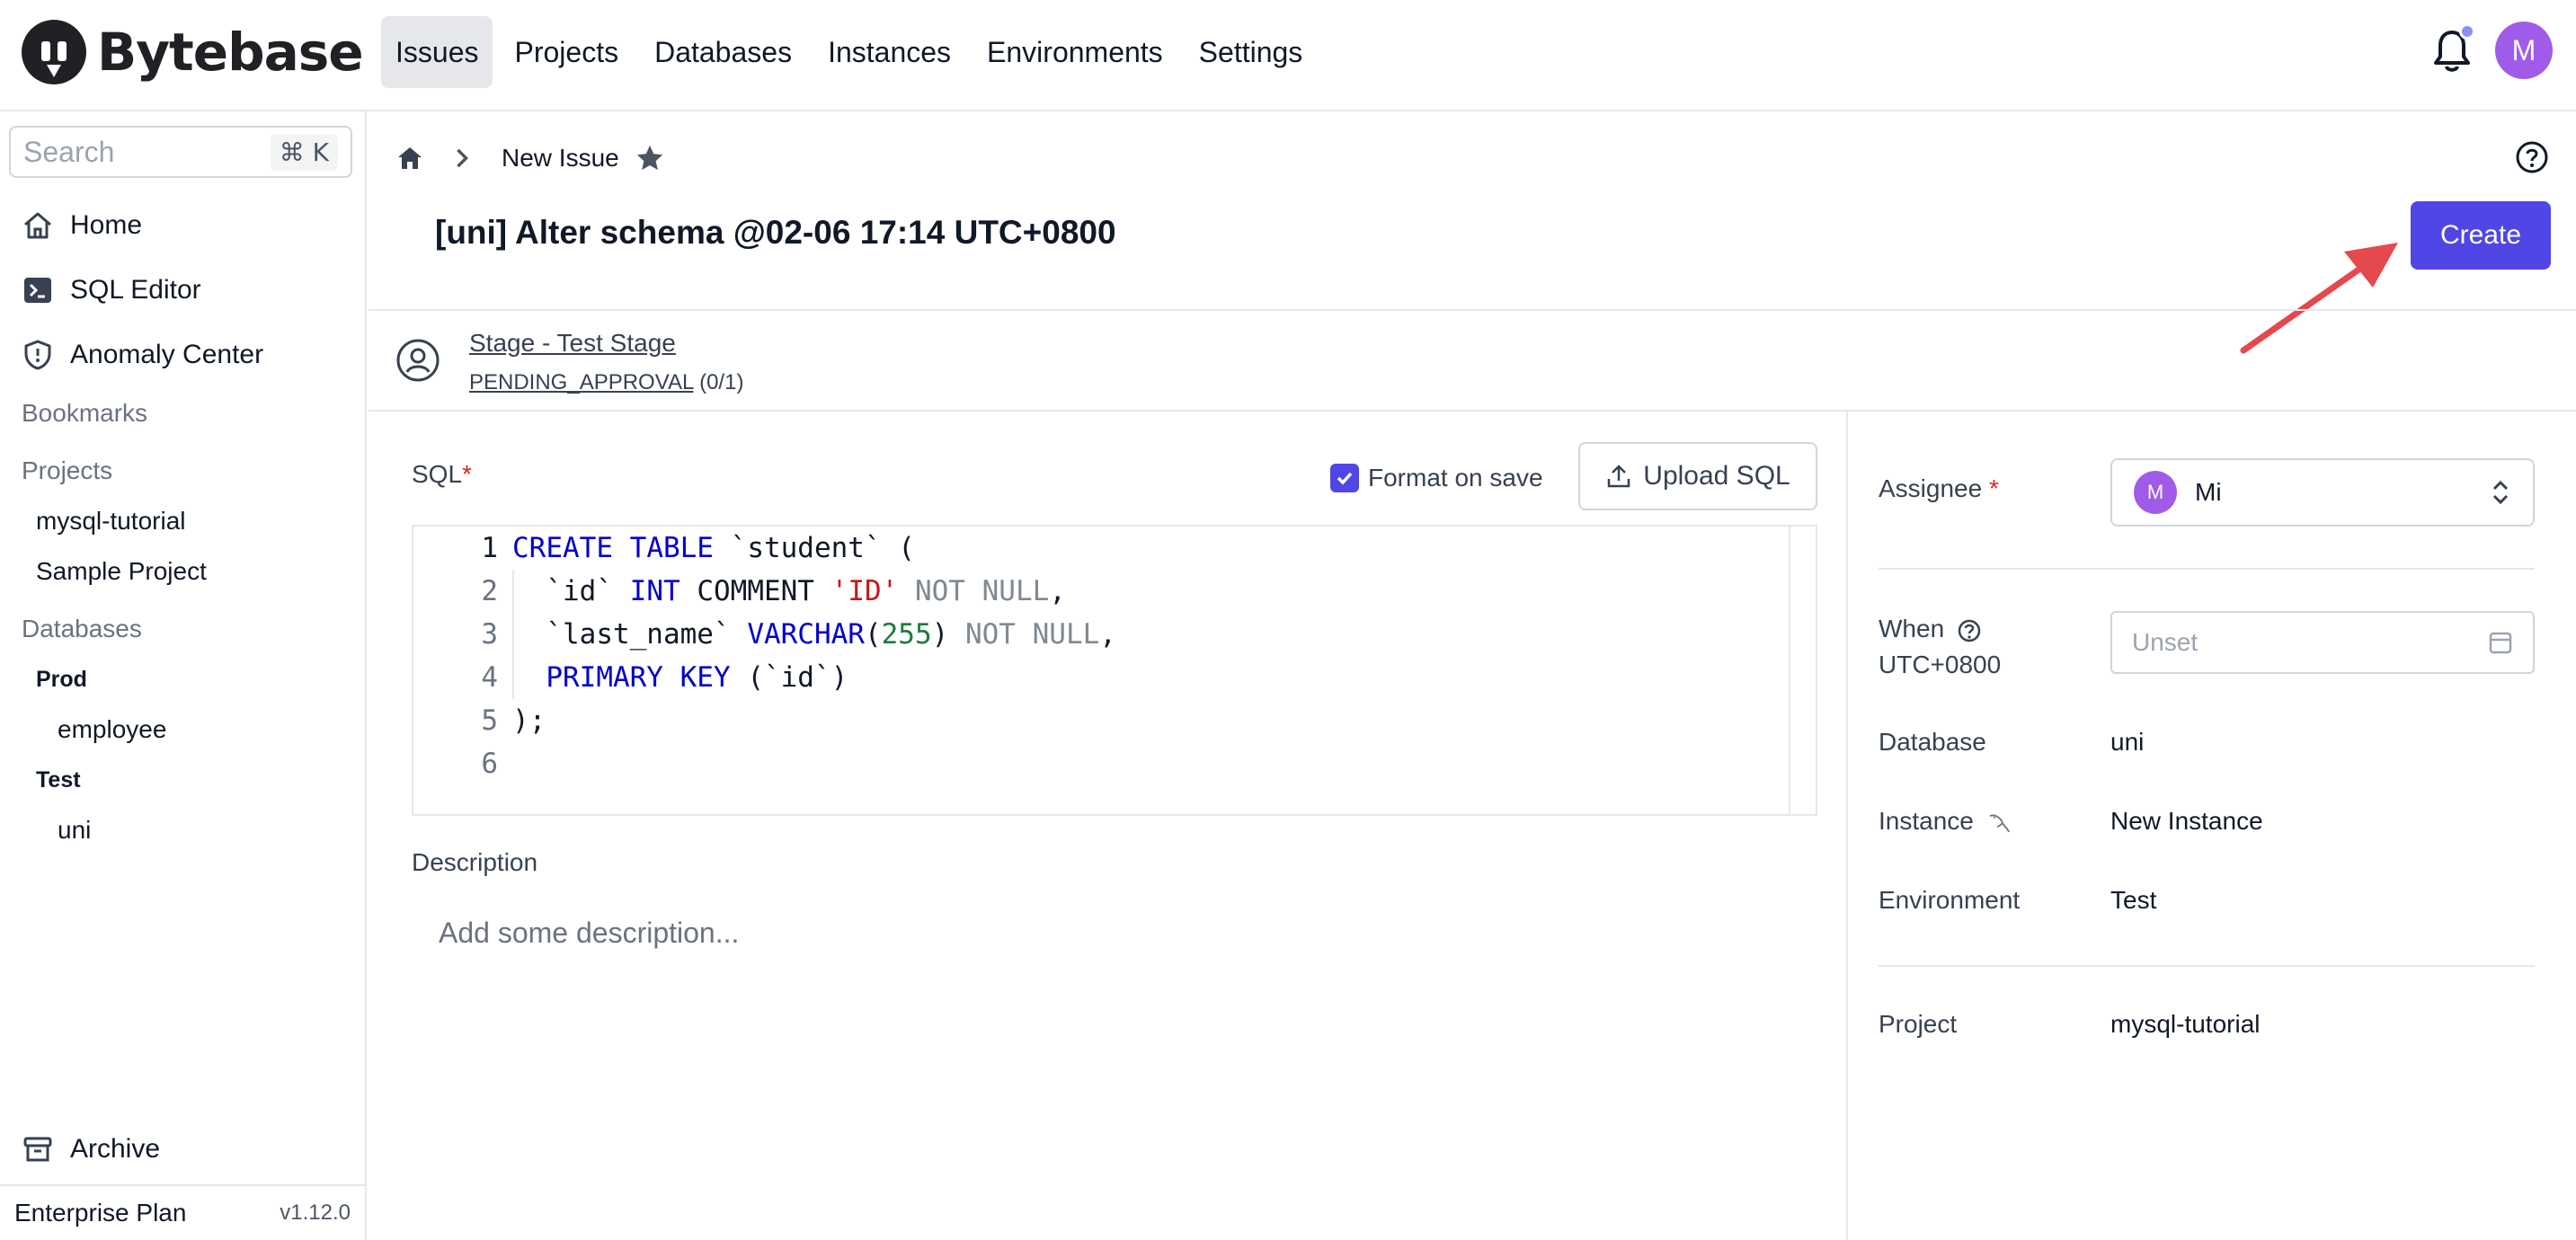 The height and width of the screenshot is (1240, 2576). I want to click on sidebar-item-archive: Archive, so click(91, 1149).